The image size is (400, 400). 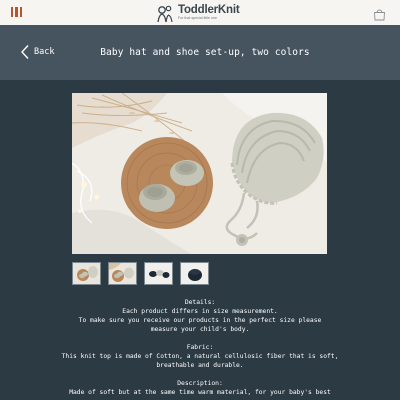 I want to click on fabric-line: breathable and durable., so click(x=200, y=365).